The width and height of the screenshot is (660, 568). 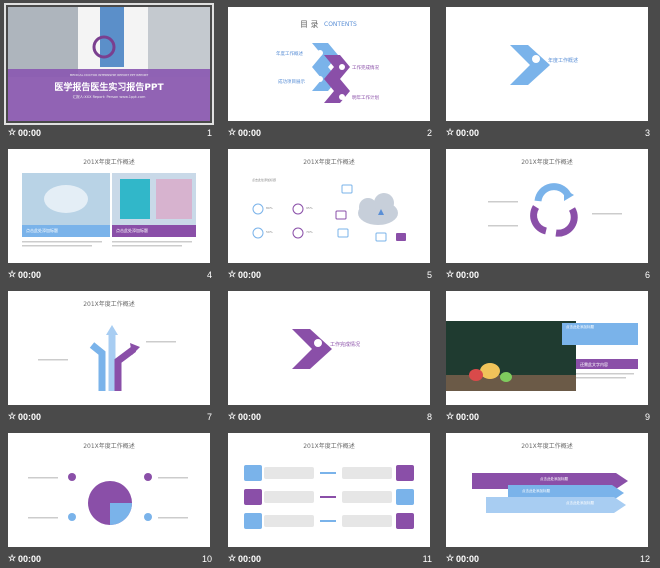 I want to click on slide-12-arrow-2: 点击此处添加标题, so click(x=536, y=491).